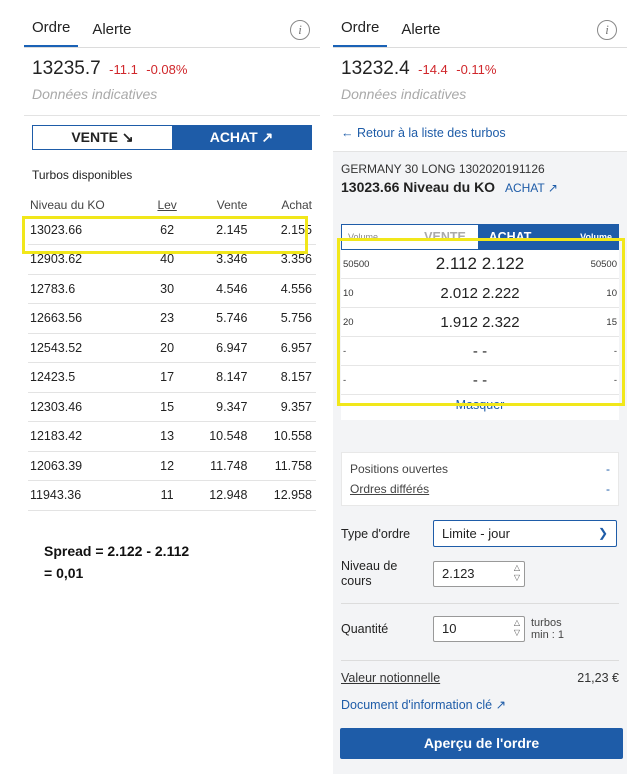 The height and width of the screenshot is (774, 629). Describe the element at coordinates (356, 264) in the screenshot. I see `bid-volume: 50500` at that location.